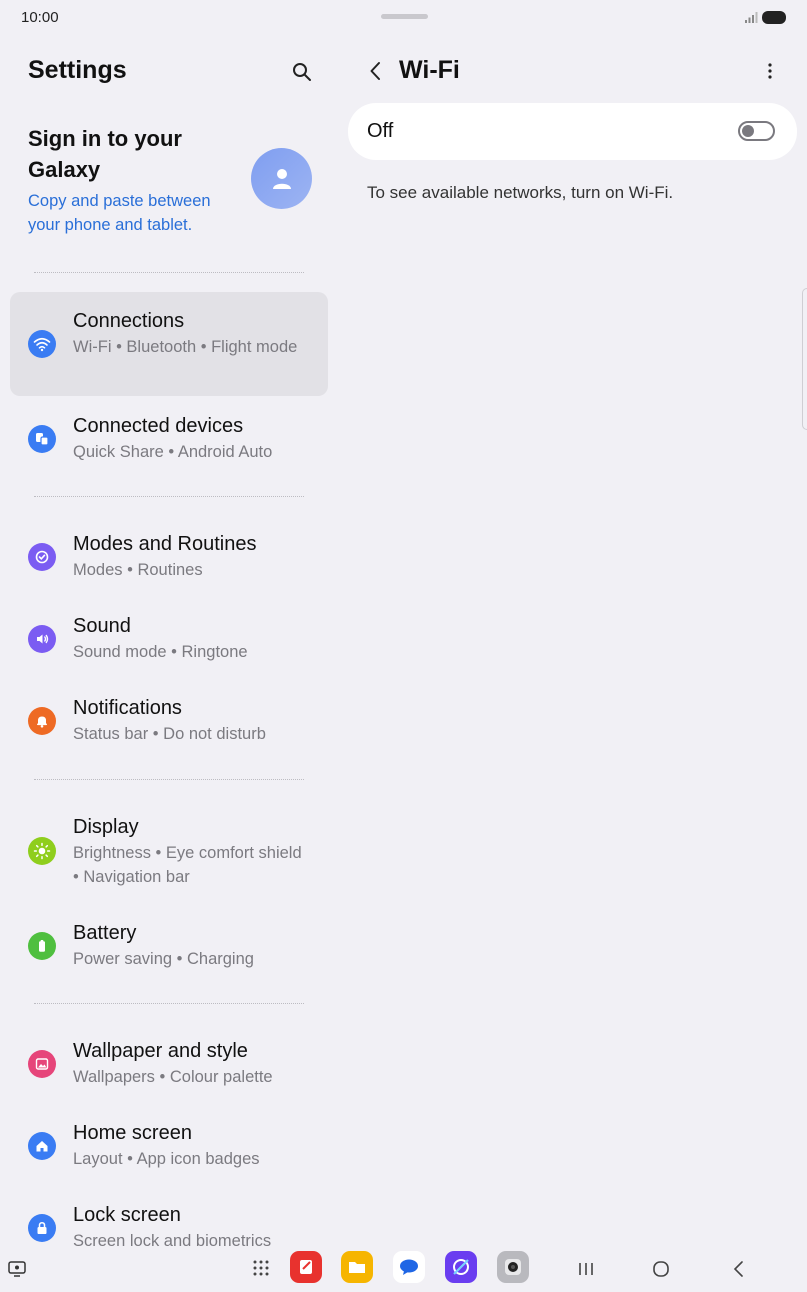  I want to click on wifi-state-label: Off, so click(380, 131).